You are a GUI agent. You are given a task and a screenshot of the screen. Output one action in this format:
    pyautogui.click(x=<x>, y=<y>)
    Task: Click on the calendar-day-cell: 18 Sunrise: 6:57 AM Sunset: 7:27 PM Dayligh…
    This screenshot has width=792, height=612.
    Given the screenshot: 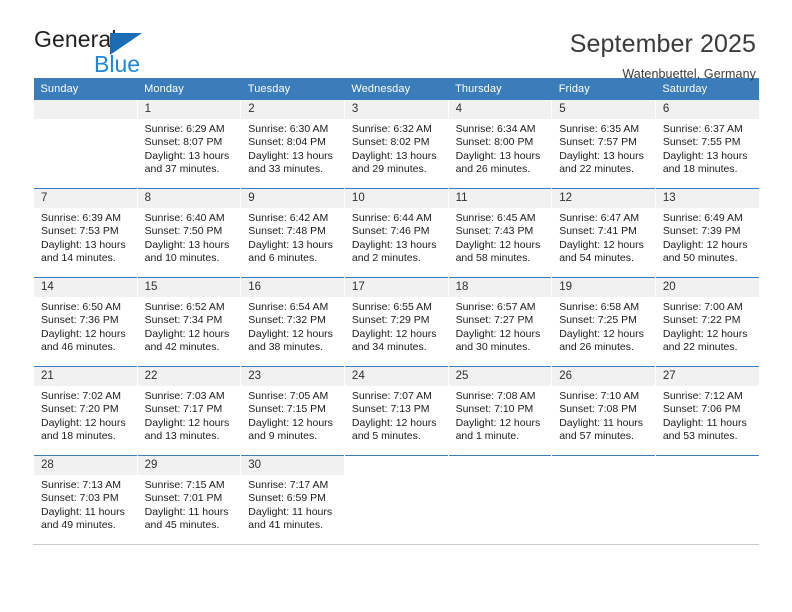 What is the action you would take?
    pyautogui.click(x=499, y=322)
    